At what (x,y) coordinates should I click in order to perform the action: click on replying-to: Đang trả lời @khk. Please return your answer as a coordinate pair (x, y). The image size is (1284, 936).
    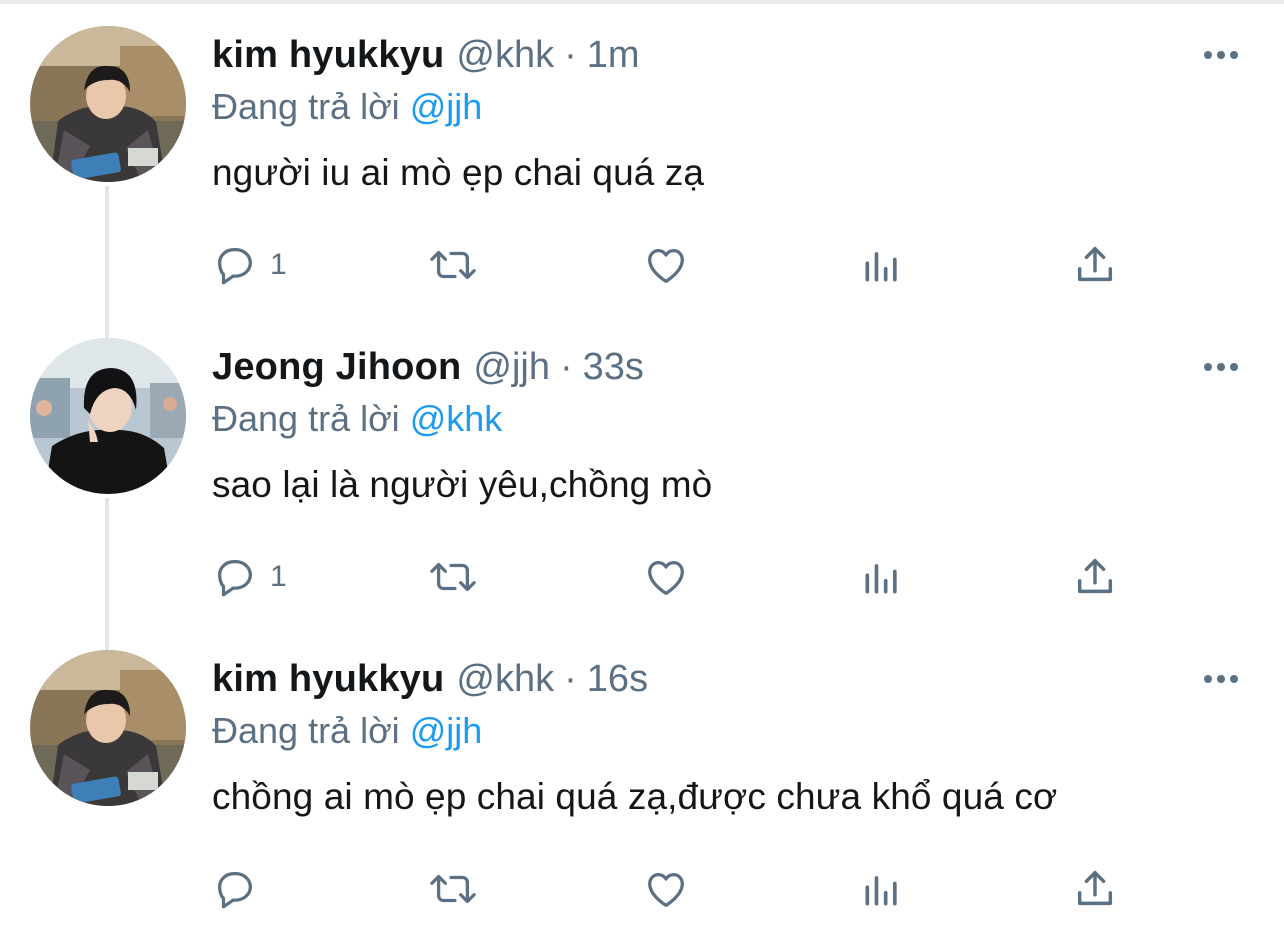
    Looking at the image, I should click on (357, 419).